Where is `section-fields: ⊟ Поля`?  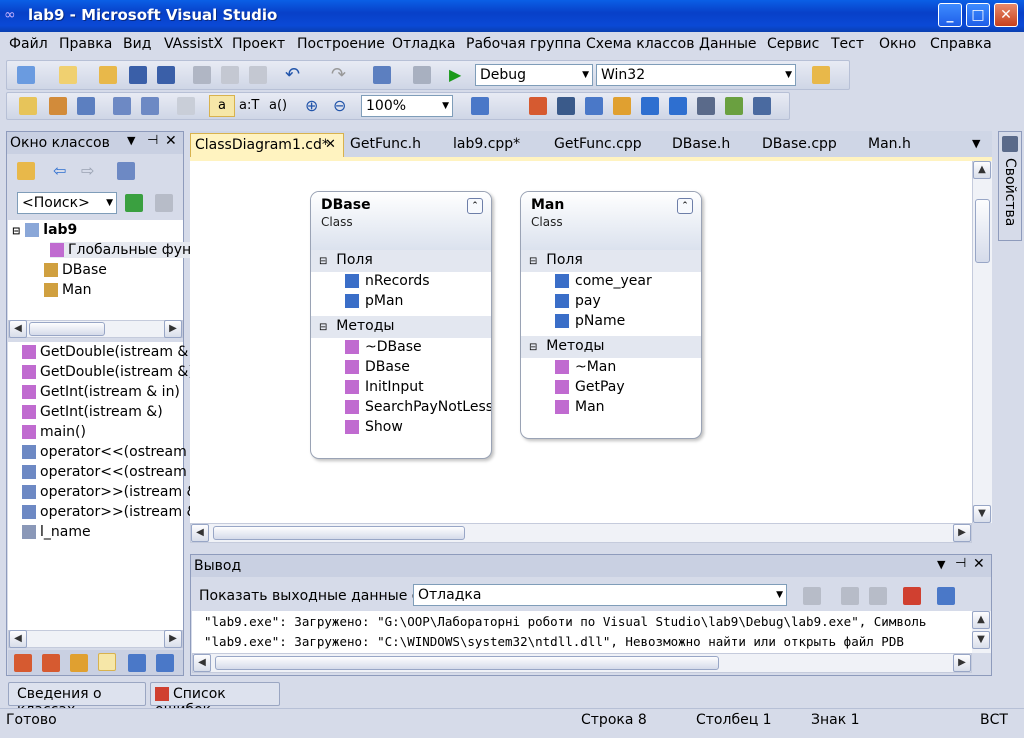 section-fields: ⊟ Поля is located at coordinates (611, 261).